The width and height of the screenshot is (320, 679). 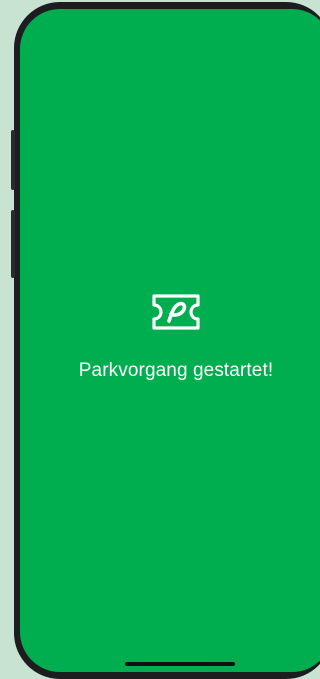 I want to click on status-message: Parkvorgang gestartet!, so click(x=176, y=370).